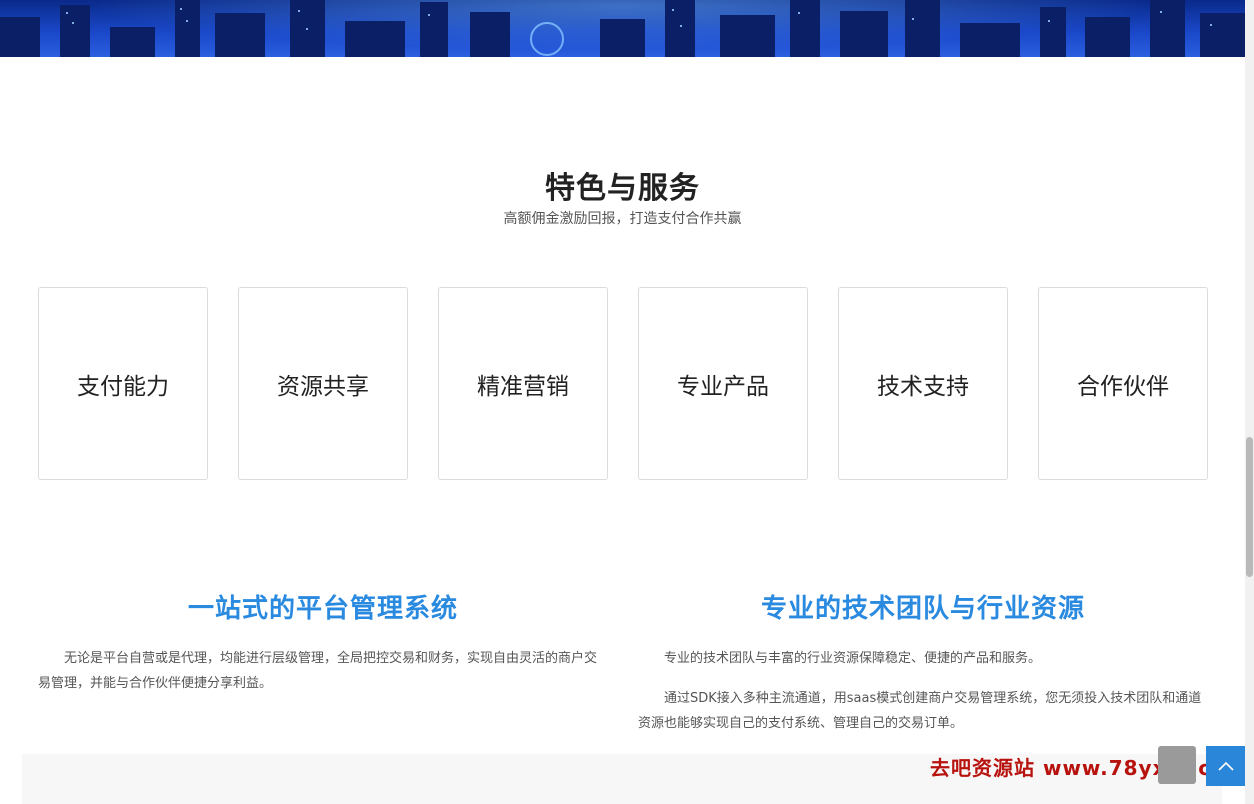 The height and width of the screenshot is (804, 1254). What do you see at coordinates (622, 188) in the screenshot?
I see `section-title: 特色与服务` at bounding box center [622, 188].